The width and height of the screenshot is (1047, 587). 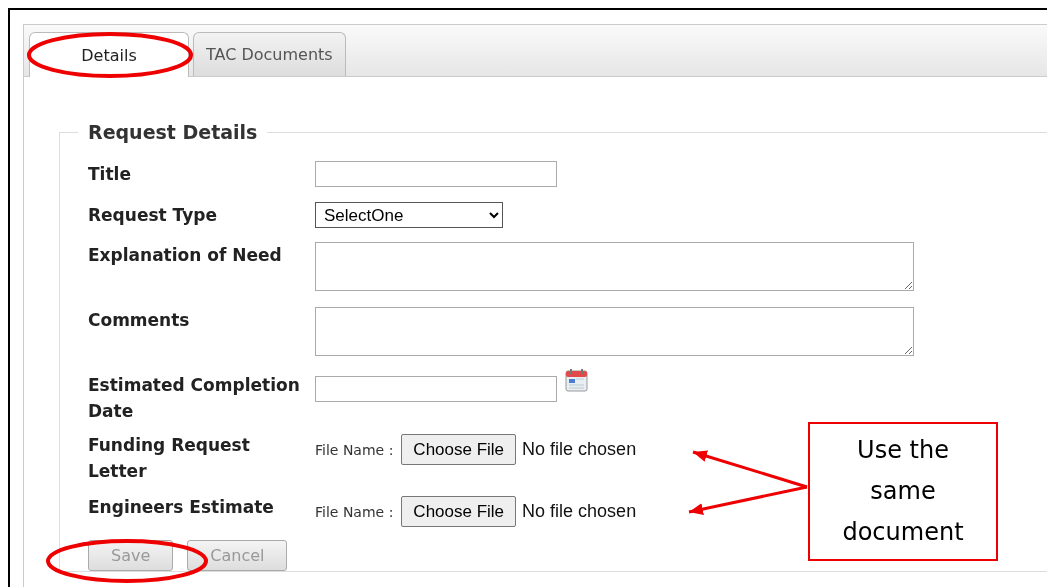 I want to click on field-label: Comments, so click(x=139, y=320).